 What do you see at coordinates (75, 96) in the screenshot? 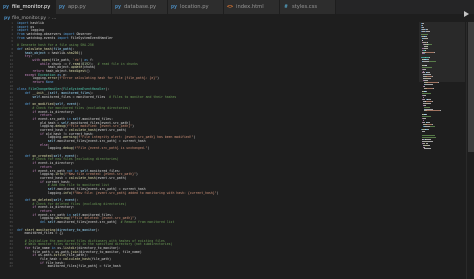
I see `code-token: .monitored_files = monitored_files` at bounding box center [75, 96].